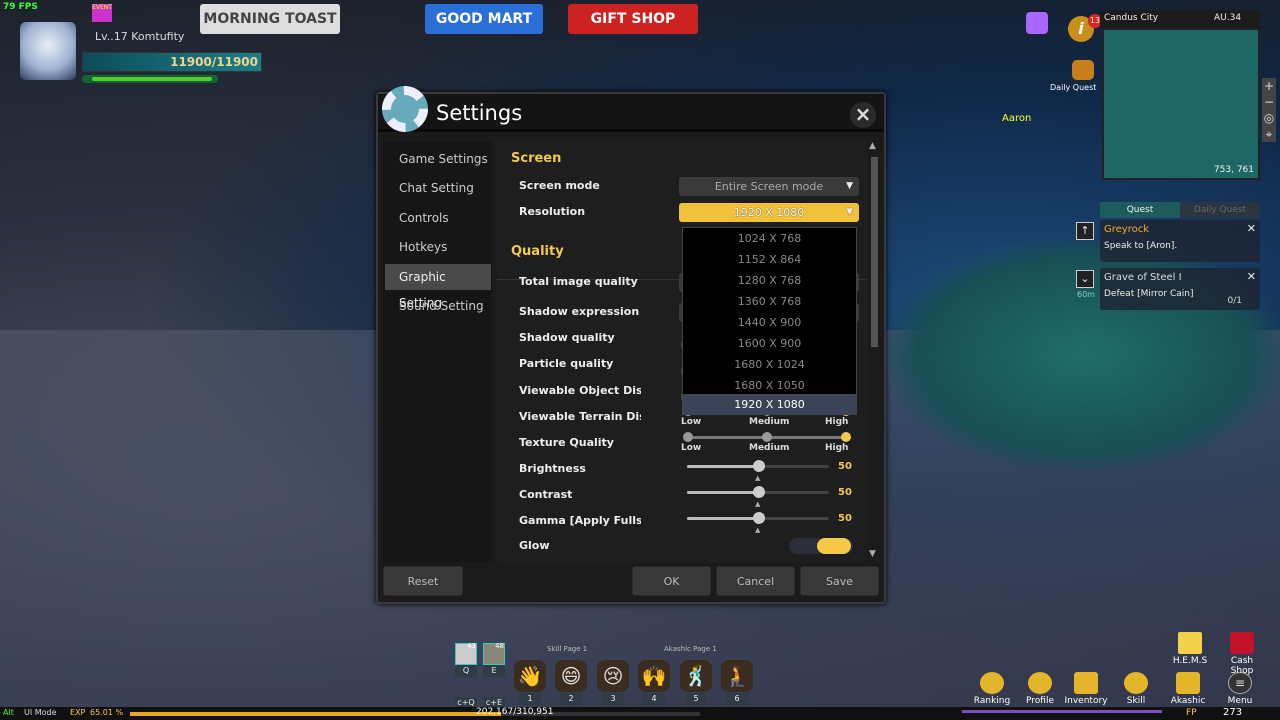 Image resolution: width=1280 pixels, height=720 pixels. Describe the element at coordinates (438, 247) in the screenshot. I see `nav-hotkeys: Hotkeys` at that location.